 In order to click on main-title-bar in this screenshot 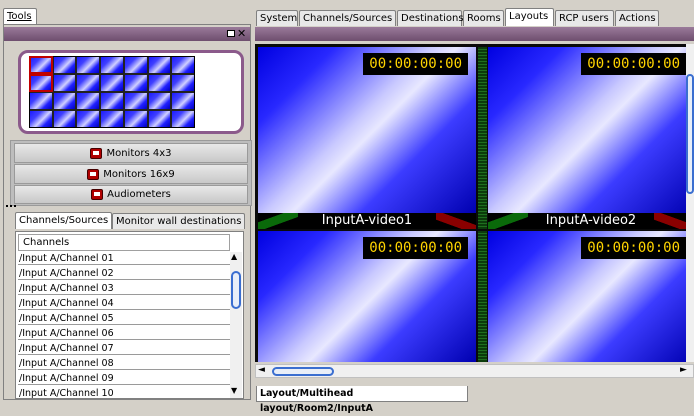, I will do `click(474, 34)`.